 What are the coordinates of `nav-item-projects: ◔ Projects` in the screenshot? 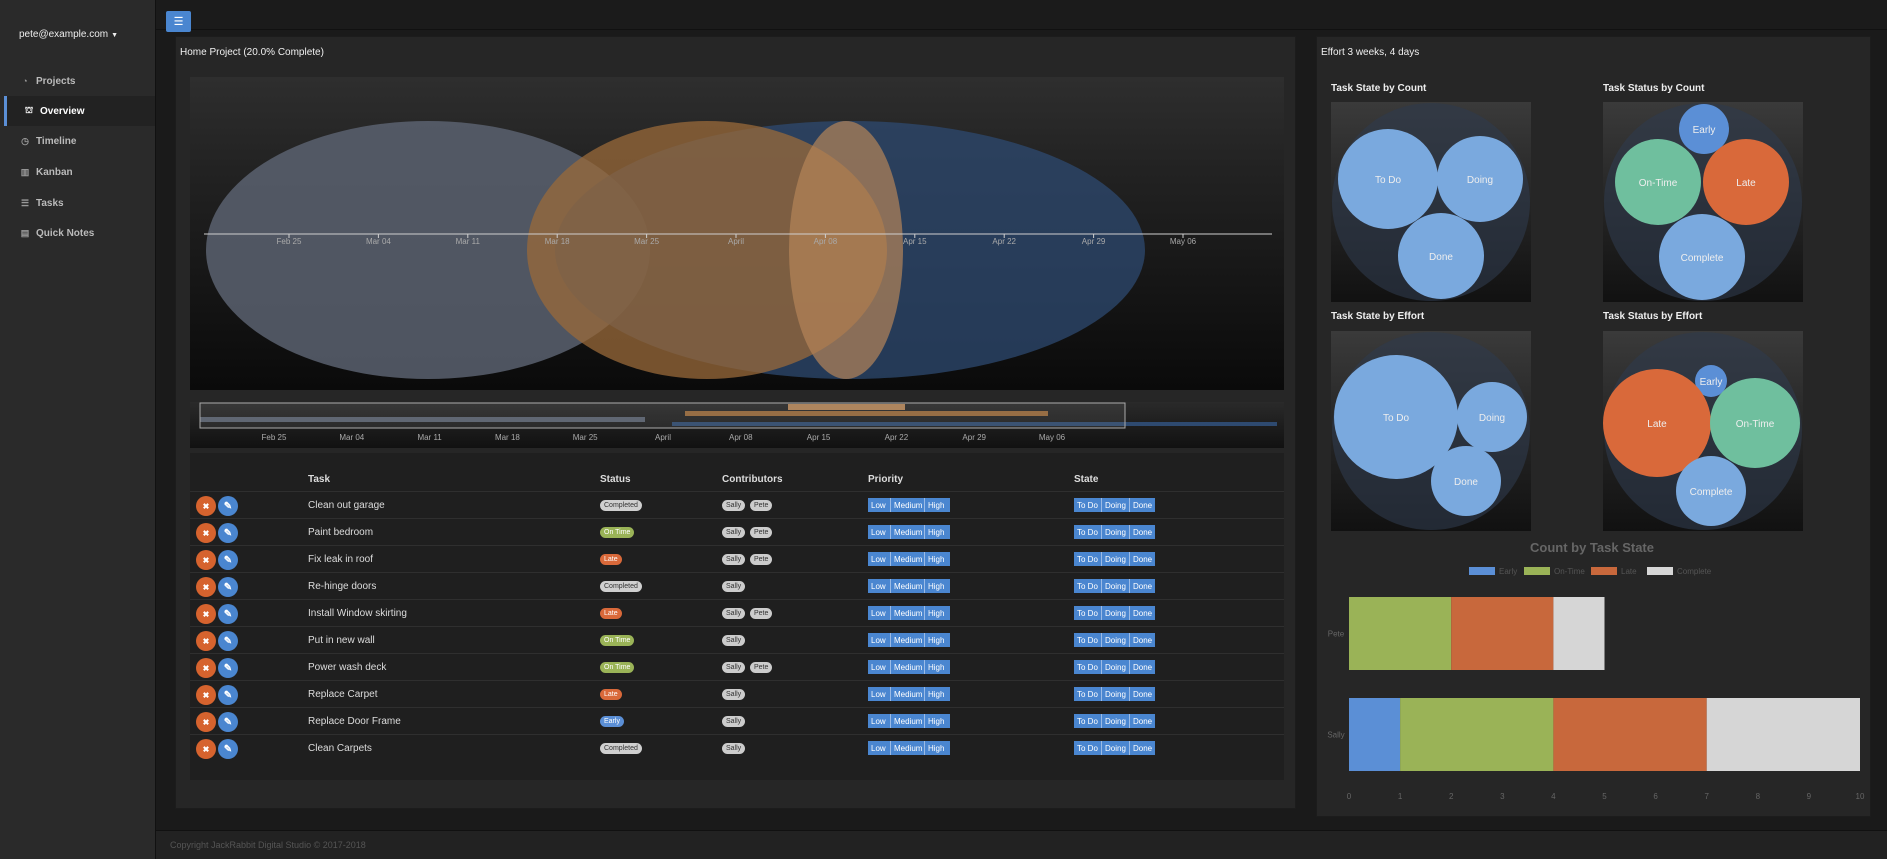 It's located at (79, 81).